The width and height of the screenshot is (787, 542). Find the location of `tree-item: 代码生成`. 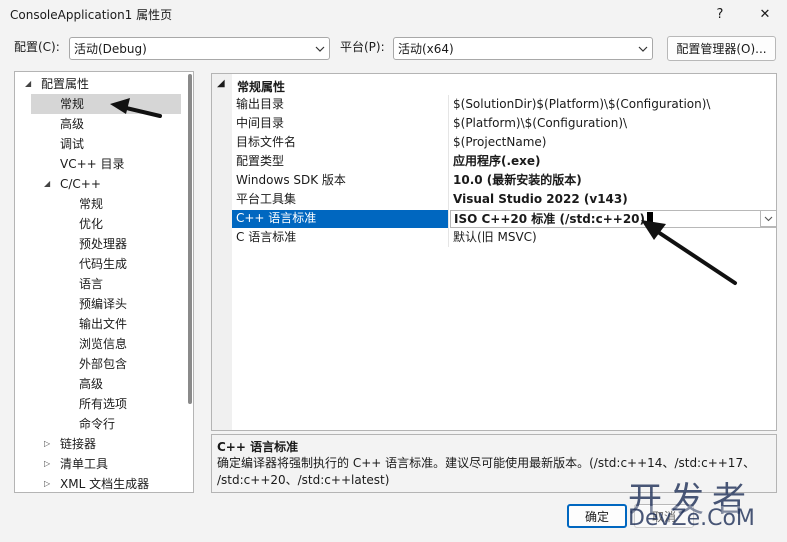

tree-item: 代码生成 is located at coordinates (100, 264).